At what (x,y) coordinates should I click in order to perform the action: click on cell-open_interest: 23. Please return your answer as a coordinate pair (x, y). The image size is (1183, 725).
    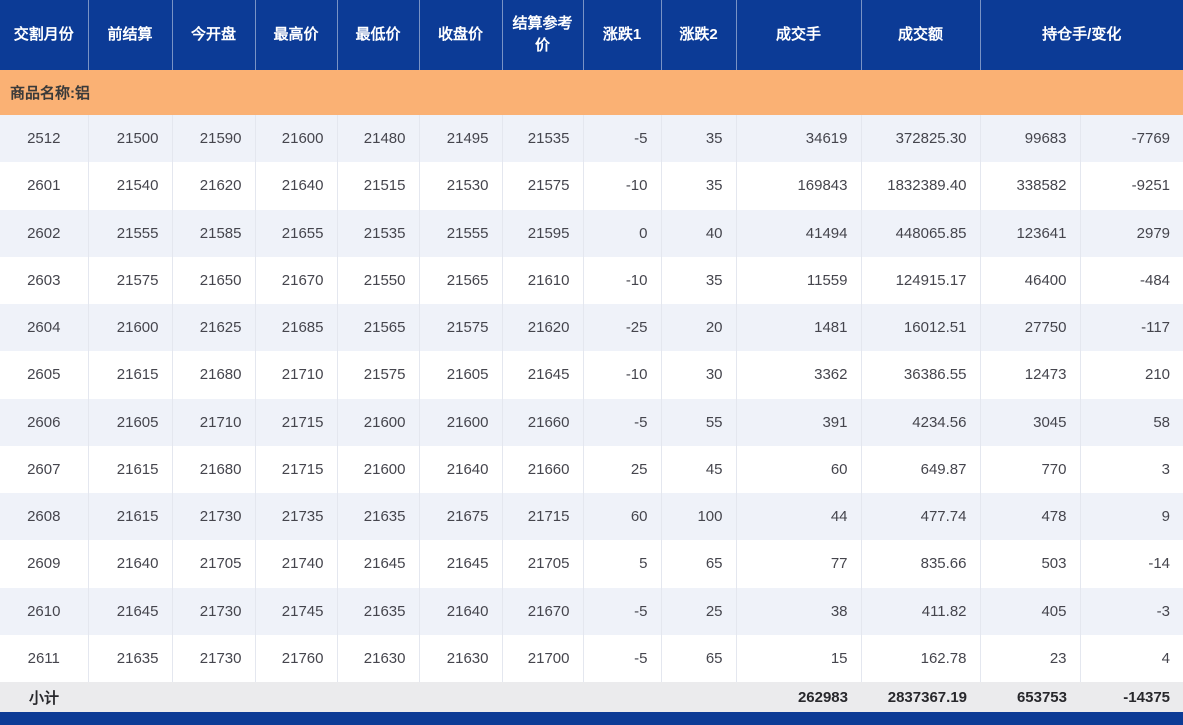
    Looking at the image, I should click on (1030, 658).